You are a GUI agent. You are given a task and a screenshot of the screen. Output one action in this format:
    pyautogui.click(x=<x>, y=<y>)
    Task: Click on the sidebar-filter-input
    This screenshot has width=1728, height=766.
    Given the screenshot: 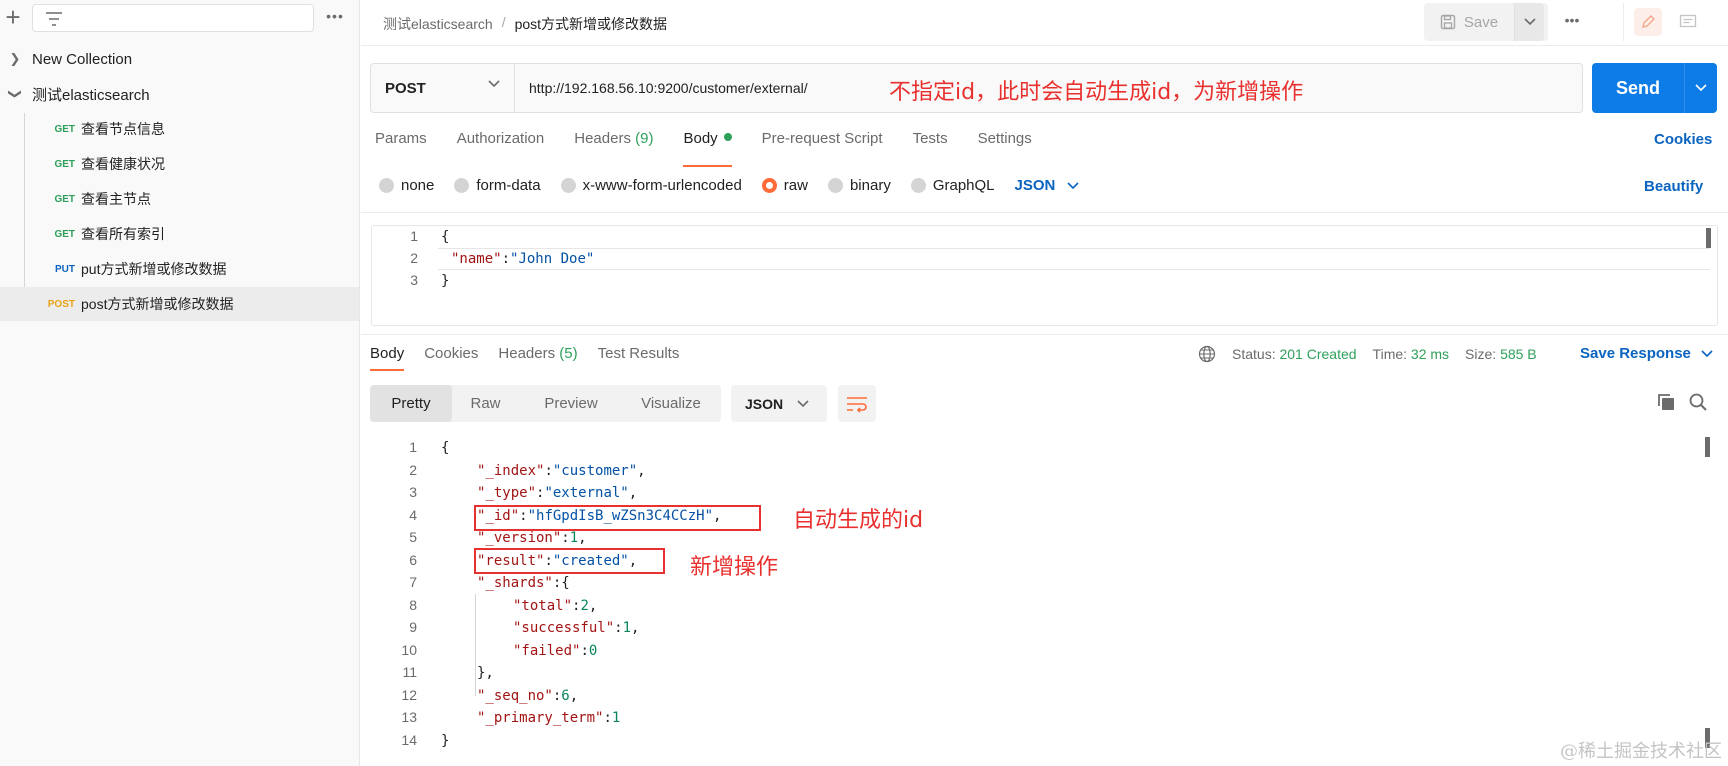 What is the action you would take?
    pyautogui.click(x=173, y=18)
    